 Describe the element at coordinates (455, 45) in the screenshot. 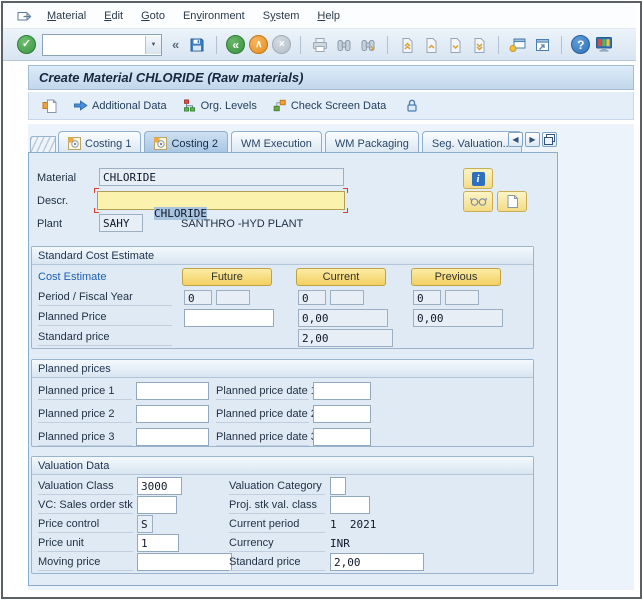

I see `next-page-button` at that location.